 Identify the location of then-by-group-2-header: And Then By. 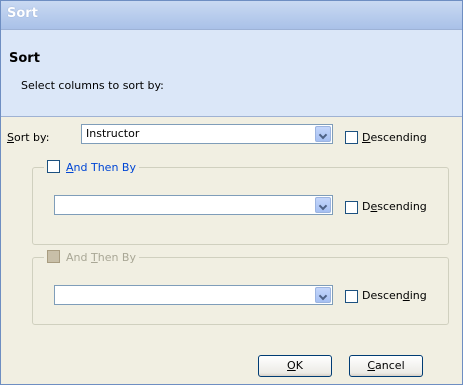
(91, 257).